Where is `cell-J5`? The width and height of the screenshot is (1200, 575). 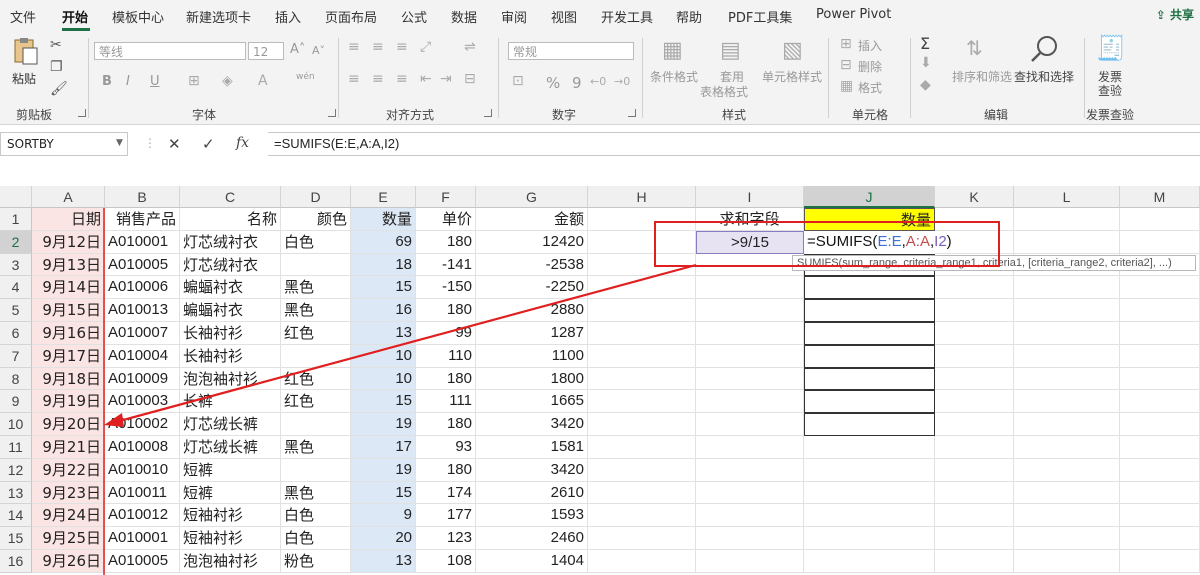 cell-J5 is located at coordinates (869, 310).